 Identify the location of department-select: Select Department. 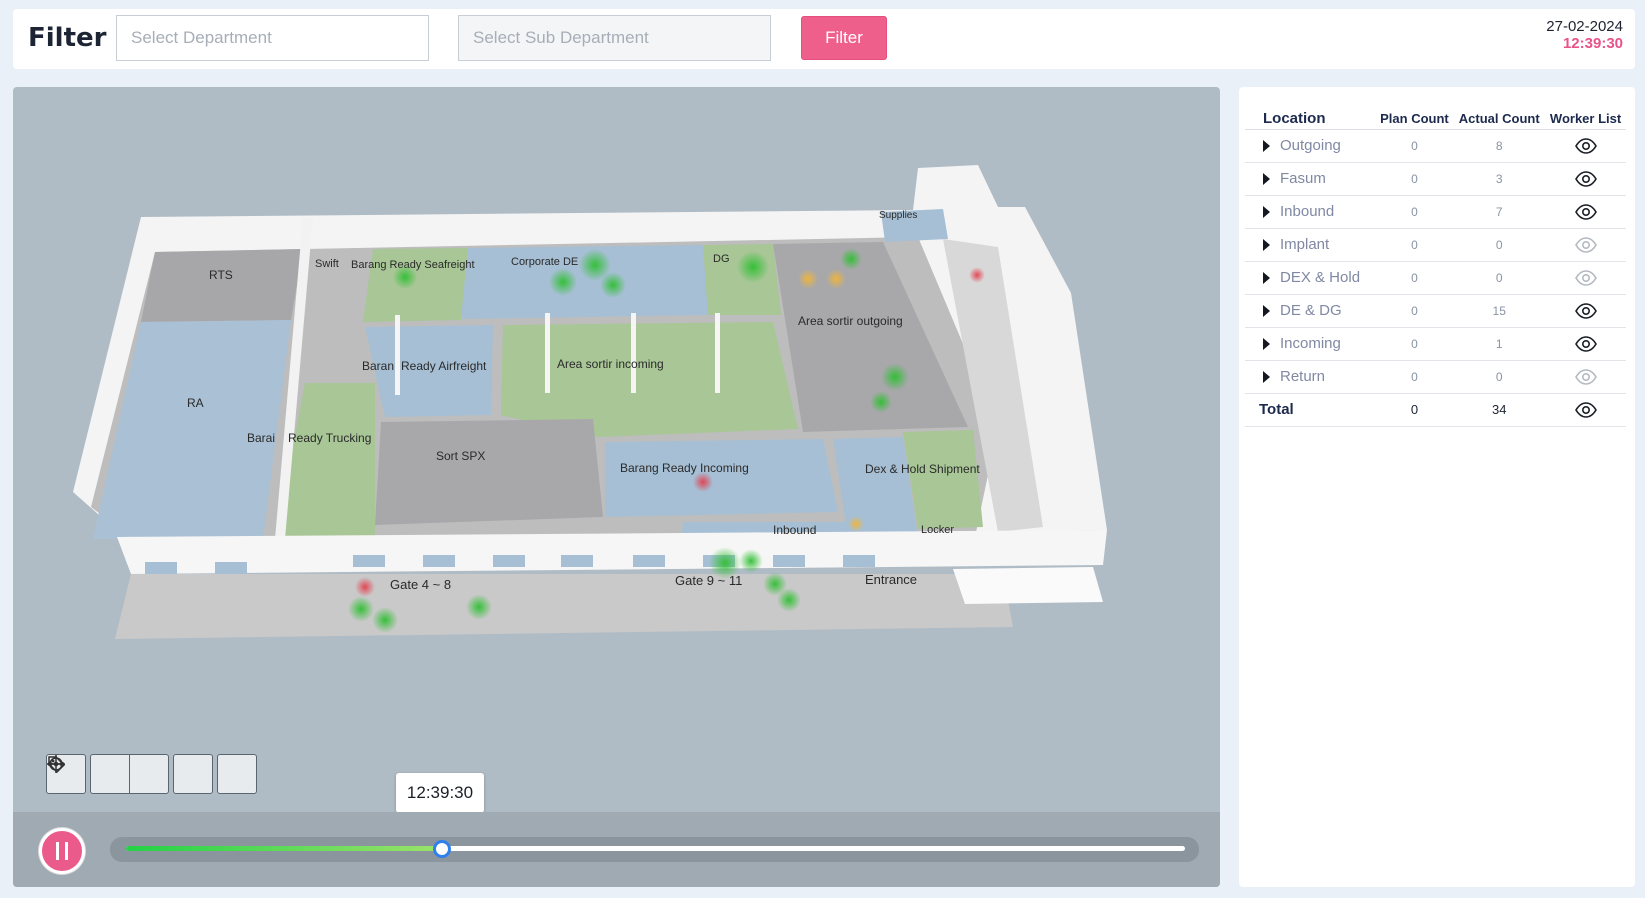
(272, 38).